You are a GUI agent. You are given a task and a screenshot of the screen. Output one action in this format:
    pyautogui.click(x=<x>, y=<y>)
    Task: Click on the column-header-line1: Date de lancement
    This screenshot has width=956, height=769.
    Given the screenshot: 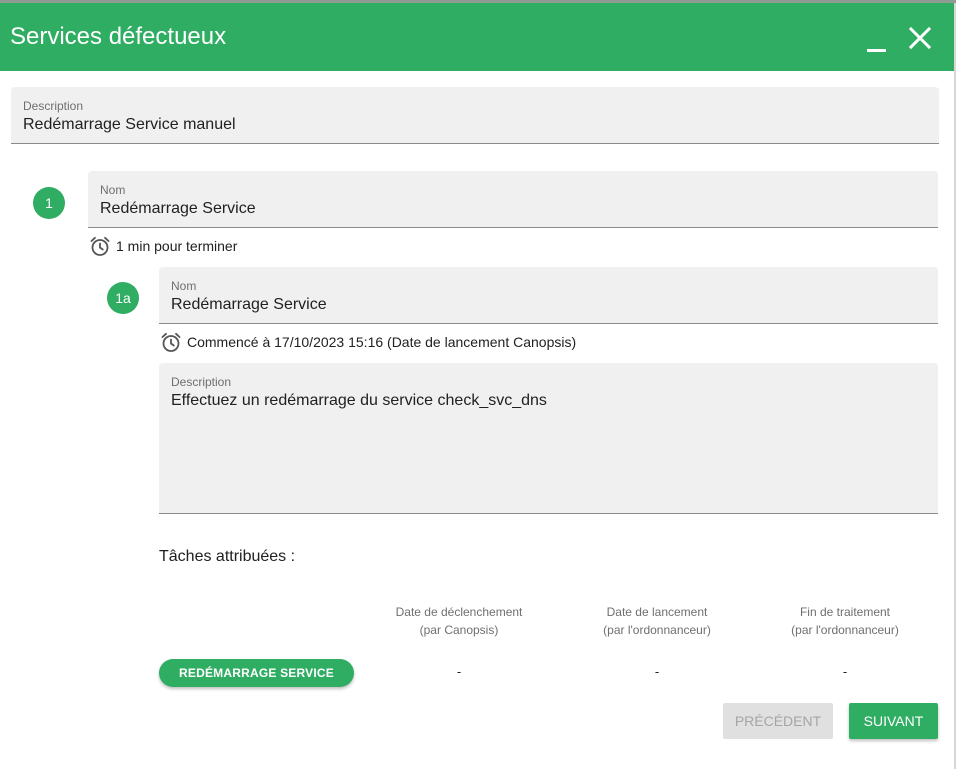 What is the action you would take?
    pyautogui.click(x=657, y=612)
    